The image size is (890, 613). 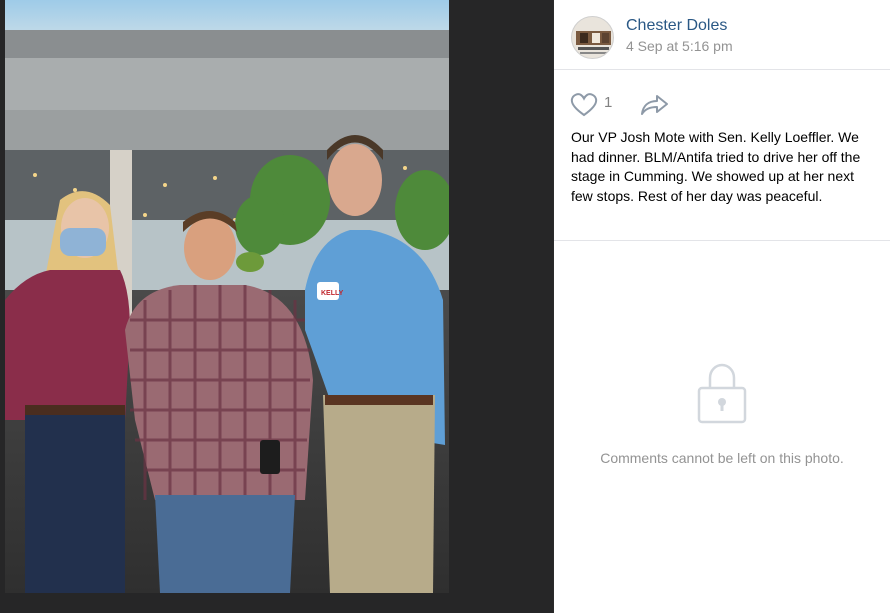 What do you see at coordinates (722, 240) in the screenshot?
I see `divider` at bounding box center [722, 240].